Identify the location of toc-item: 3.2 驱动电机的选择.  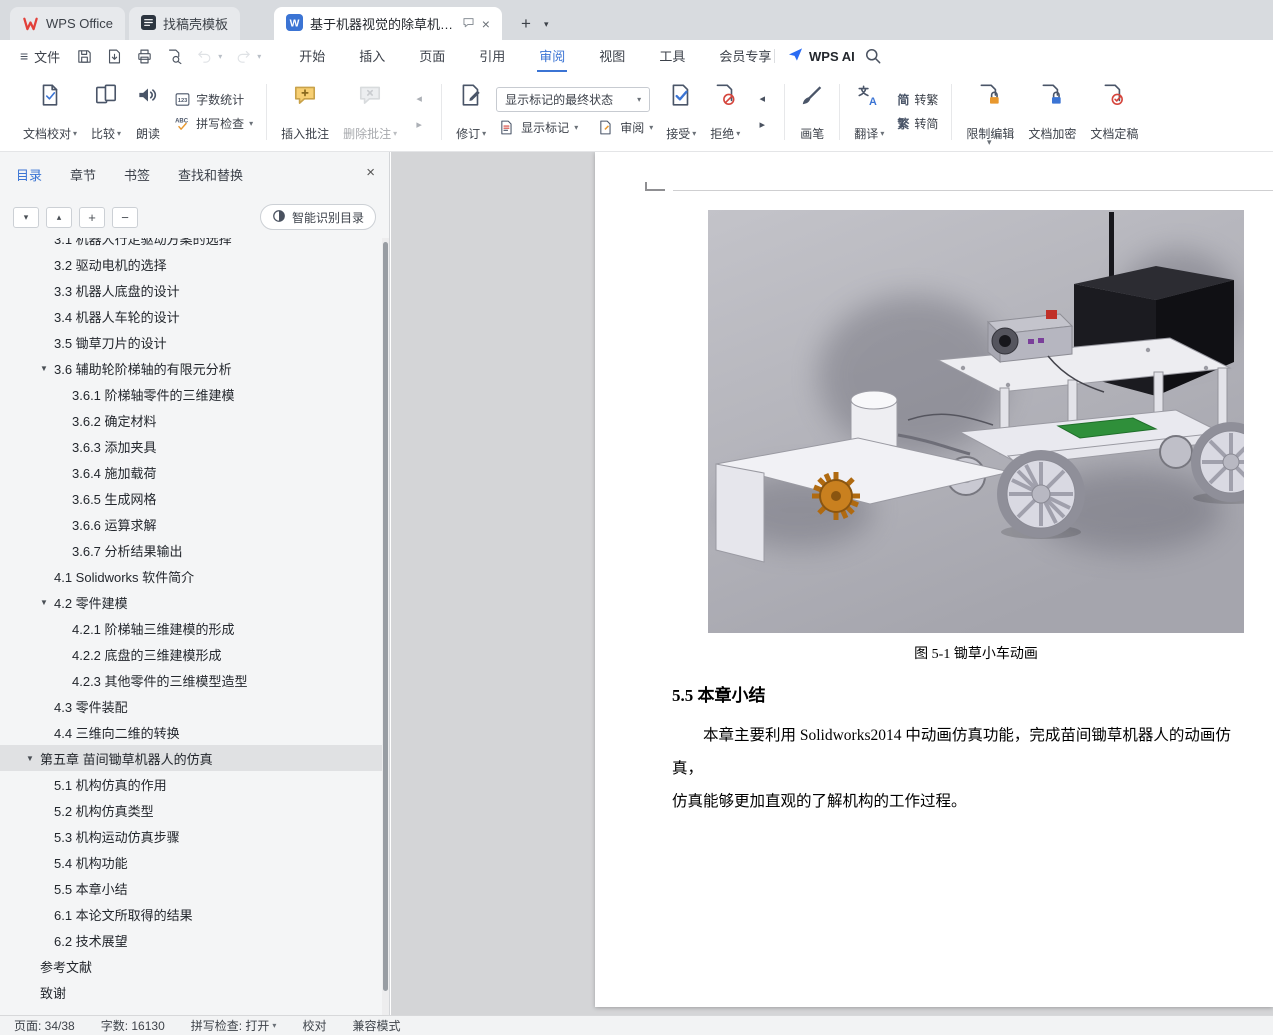
(191, 264).